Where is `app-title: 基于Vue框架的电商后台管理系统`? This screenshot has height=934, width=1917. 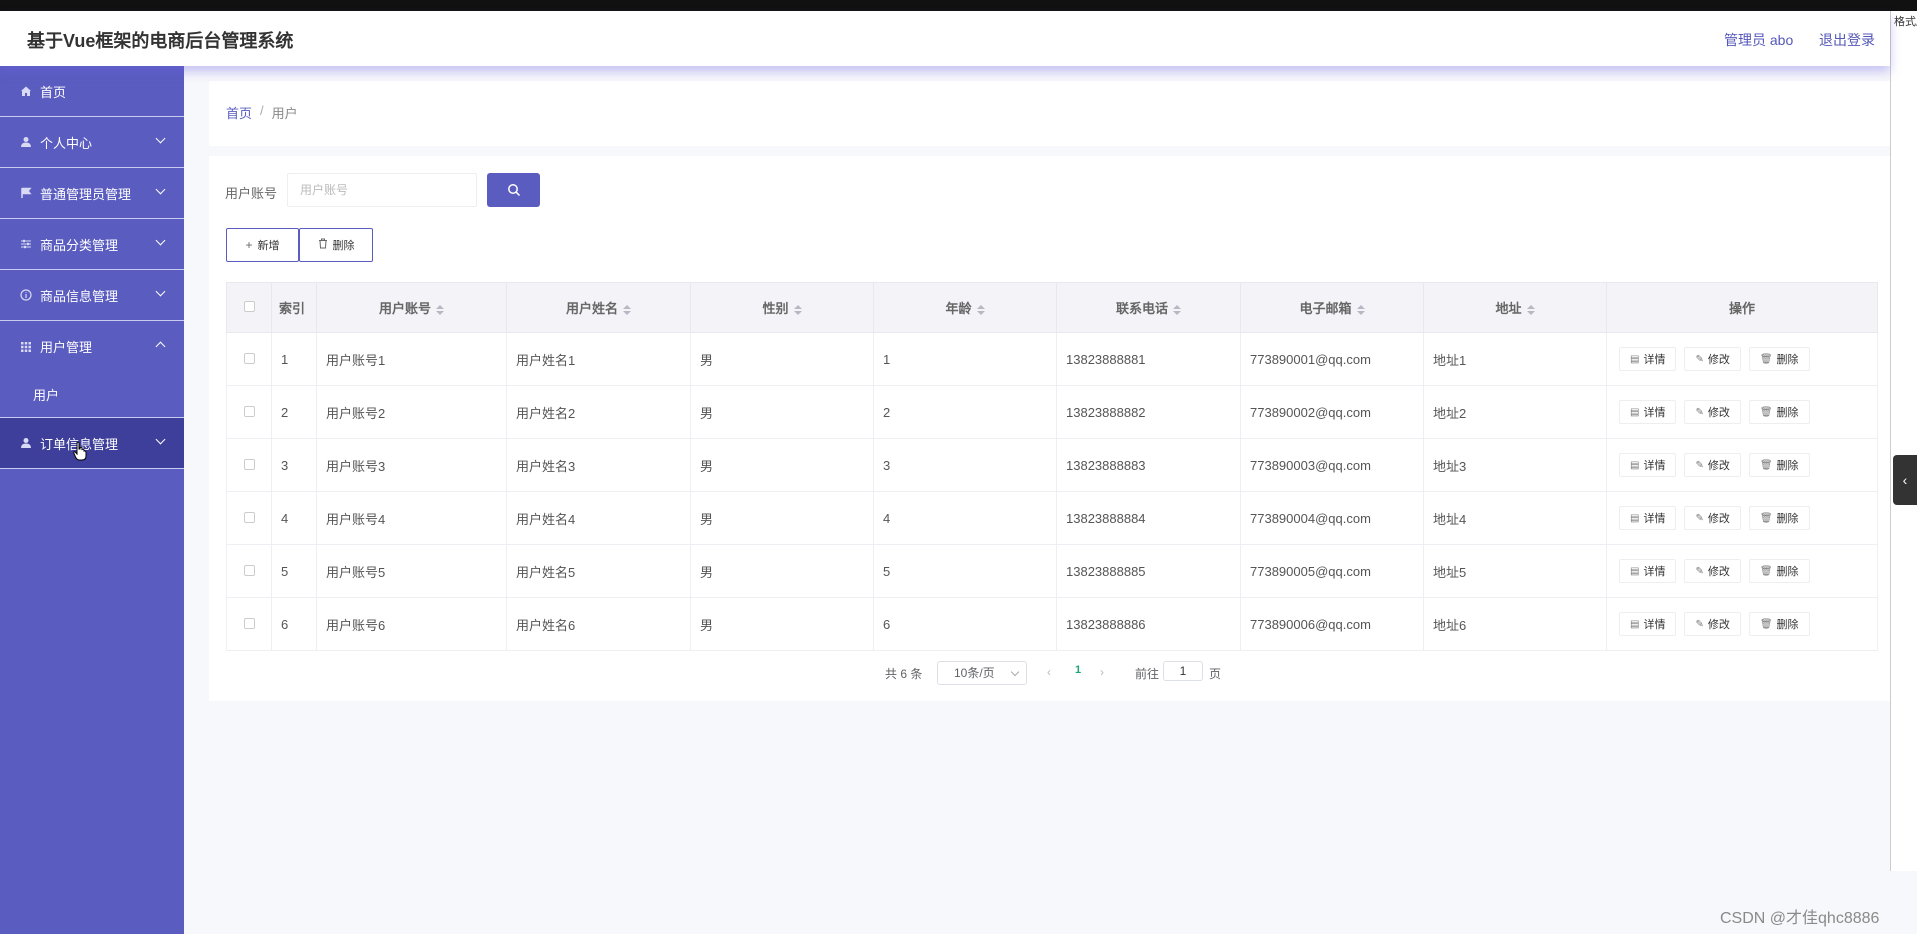 app-title: 基于Vue框架的电商后台管理系统 is located at coordinates (160, 41).